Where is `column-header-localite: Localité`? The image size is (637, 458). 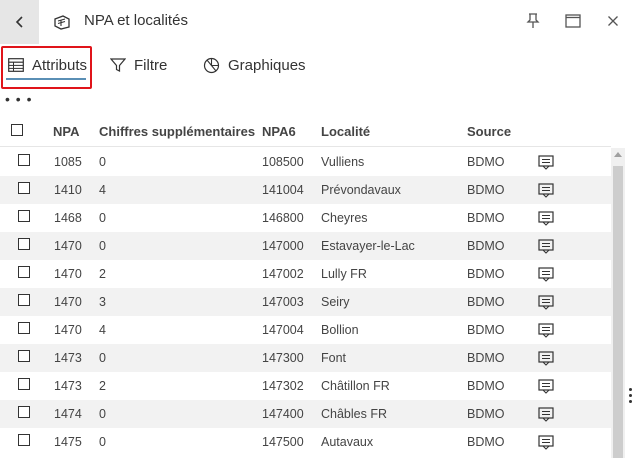
column-header-localite: Localité is located at coordinates (345, 131).